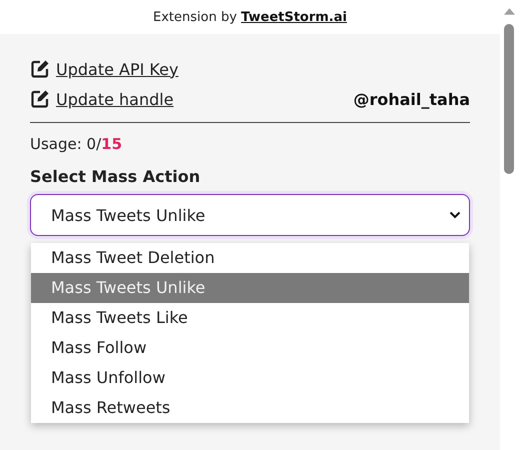 Image resolution: width=520 pixels, height=450 pixels. Describe the element at coordinates (250, 348) in the screenshot. I see `dropdown-option: Mass Follow` at that location.